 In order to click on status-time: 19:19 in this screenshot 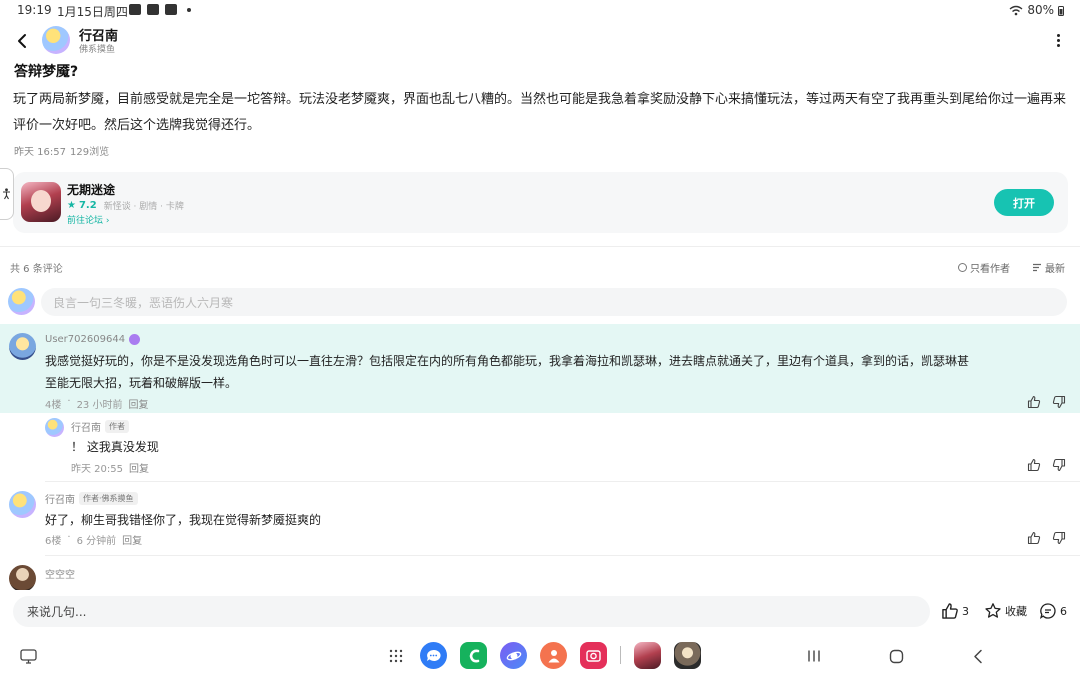, I will do `click(34, 10)`.